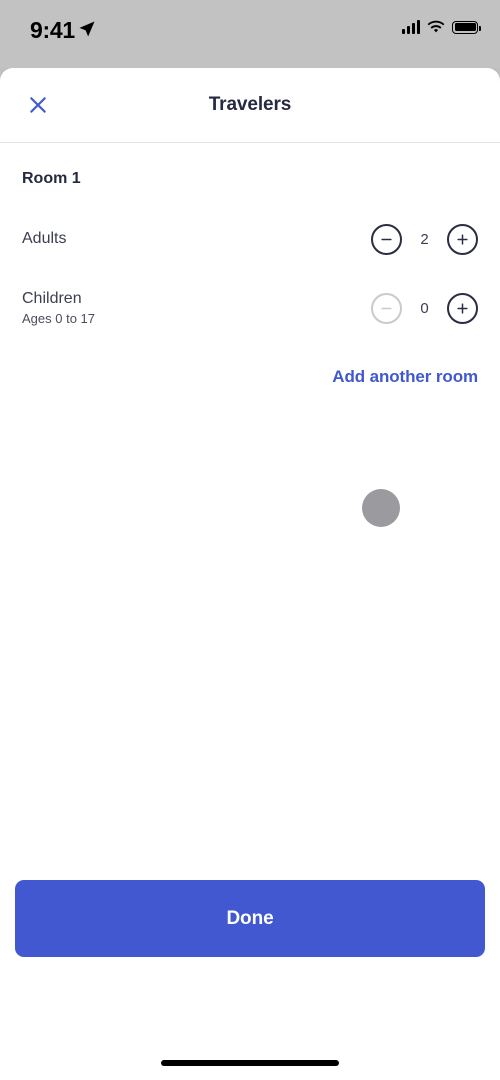 The height and width of the screenshot is (1080, 500). I want to click on counter-label: Adults, so click(44, 238).